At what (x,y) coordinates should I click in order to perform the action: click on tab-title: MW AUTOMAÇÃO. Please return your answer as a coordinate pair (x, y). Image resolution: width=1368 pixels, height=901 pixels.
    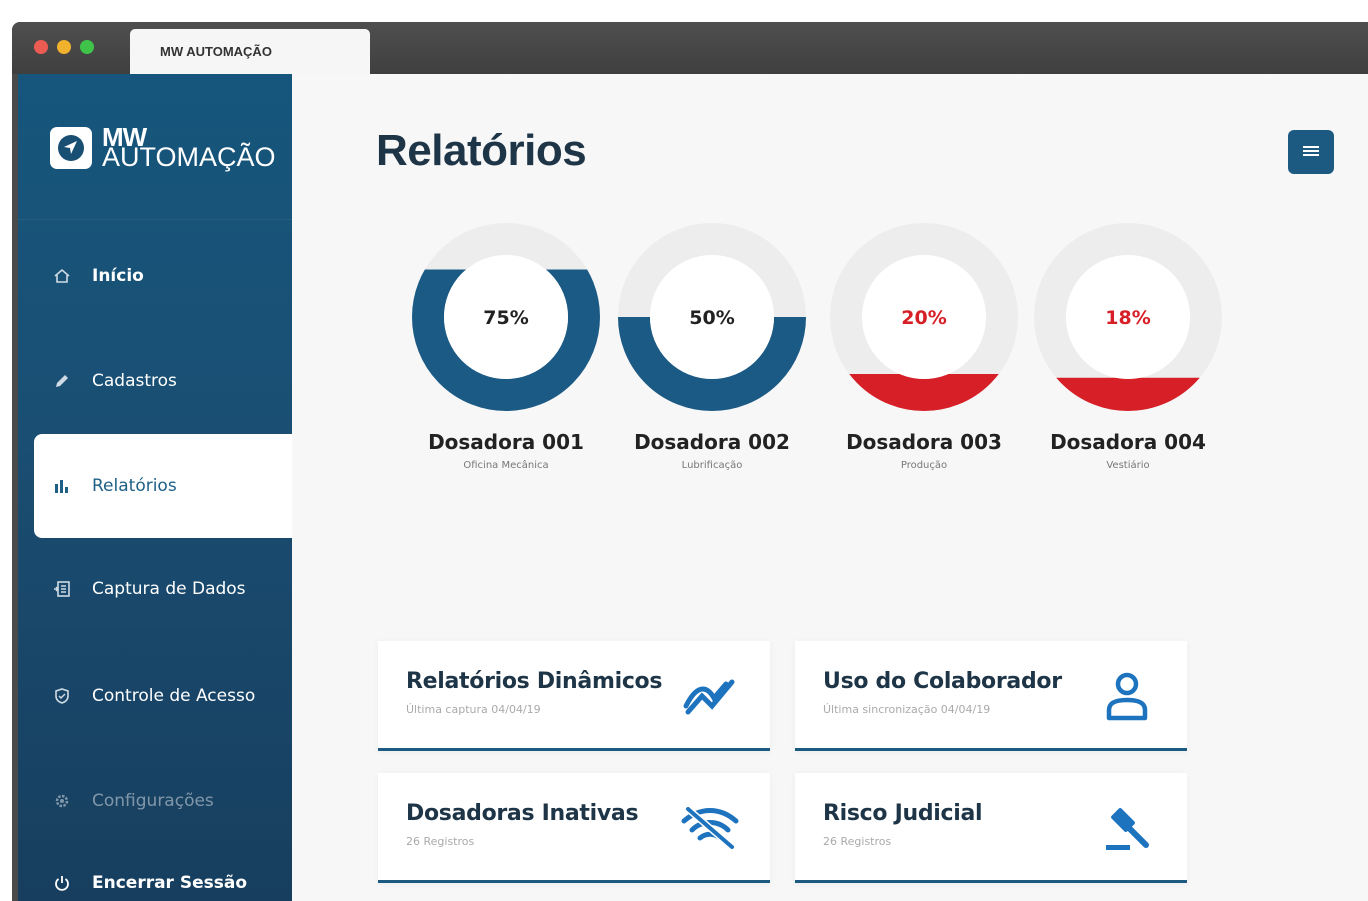
    Looking at the image, I should click on (216, 51).